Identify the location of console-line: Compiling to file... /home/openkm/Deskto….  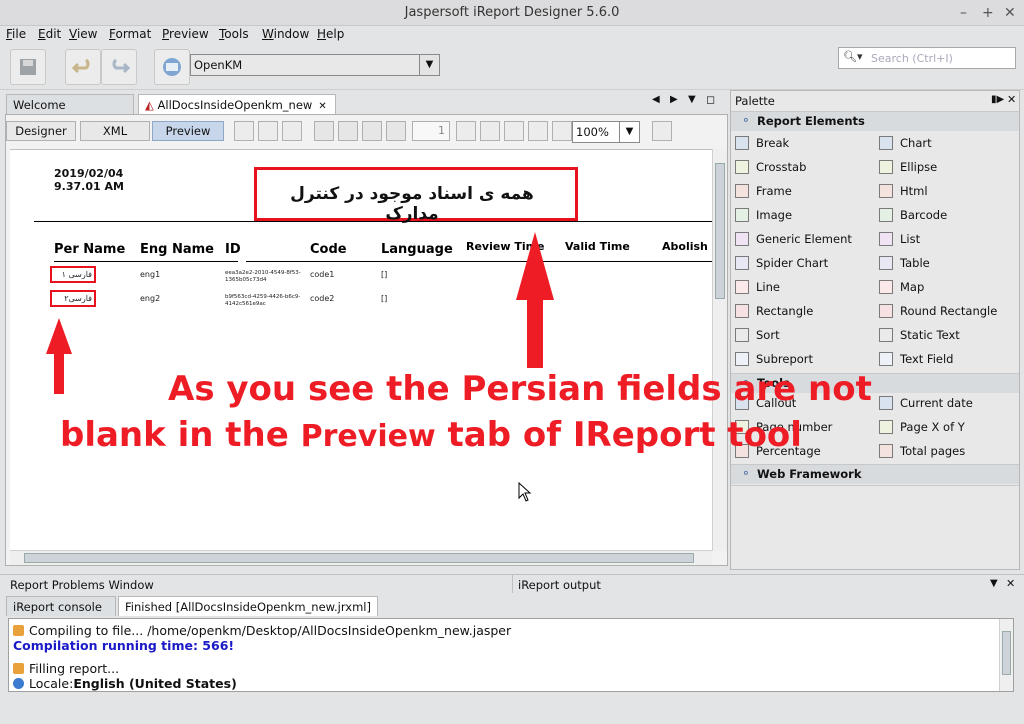
(262, 630).